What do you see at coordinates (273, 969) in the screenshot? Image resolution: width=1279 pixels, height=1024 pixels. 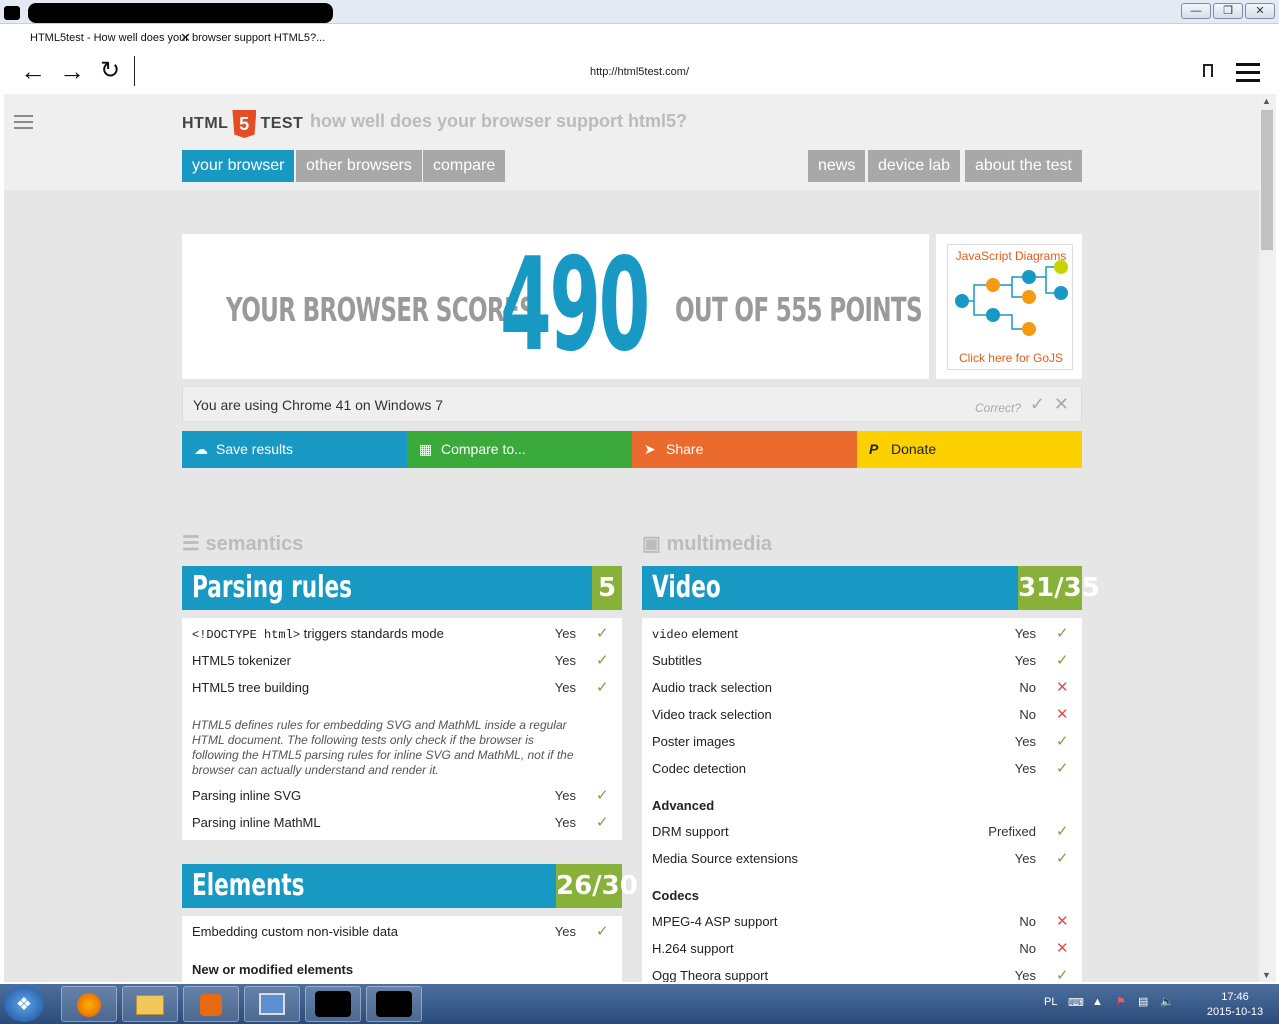 I see `subheading: New or modified elements` at bounding box center [273, 969].